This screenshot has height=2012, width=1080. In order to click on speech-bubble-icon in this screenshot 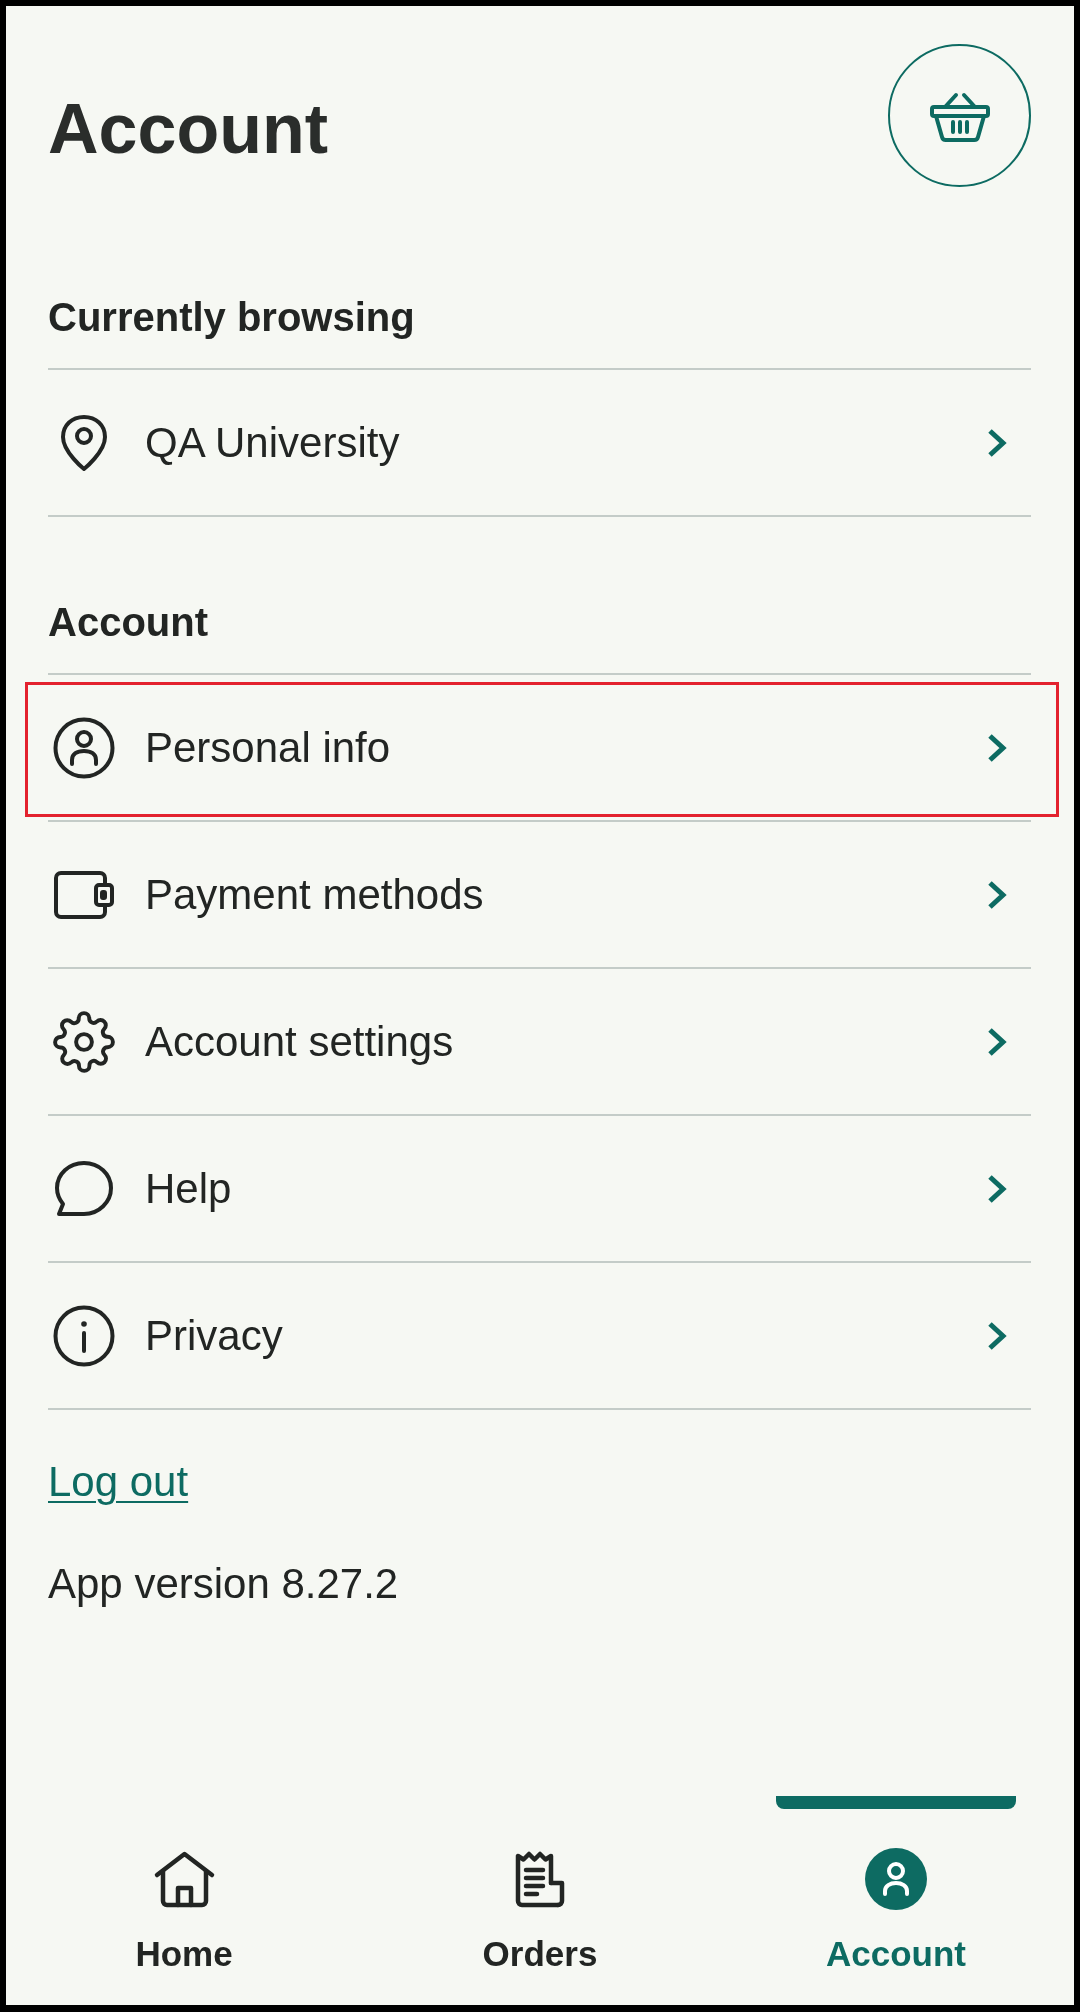, I will do `click(84, 1188)`.